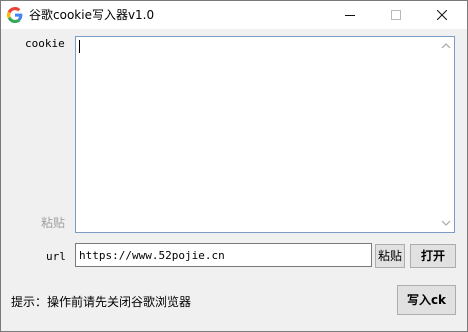 The height and width of the screenshot is (332, 468). I want to click on open-button: 打开, so click(433, 256).